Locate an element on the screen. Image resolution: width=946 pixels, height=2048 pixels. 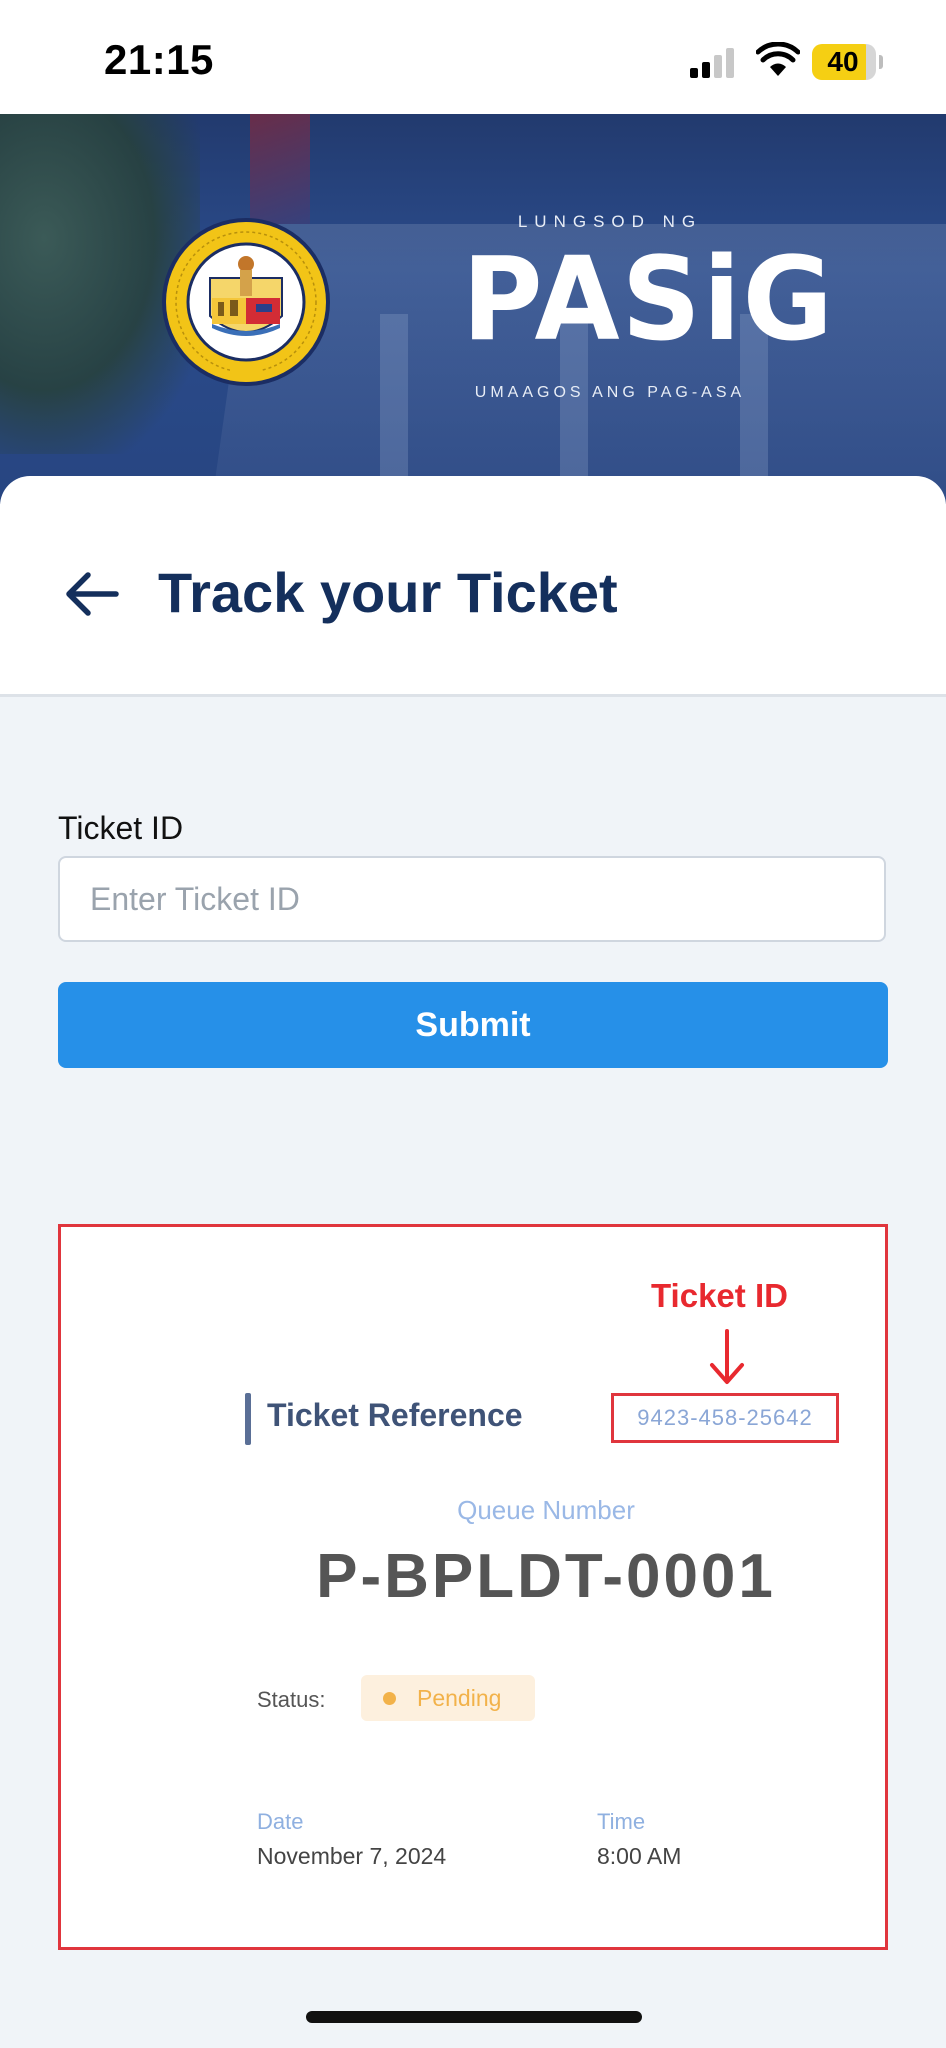
ticket-id-annotation: Ticket ID is located at coordinates (719, 1295).